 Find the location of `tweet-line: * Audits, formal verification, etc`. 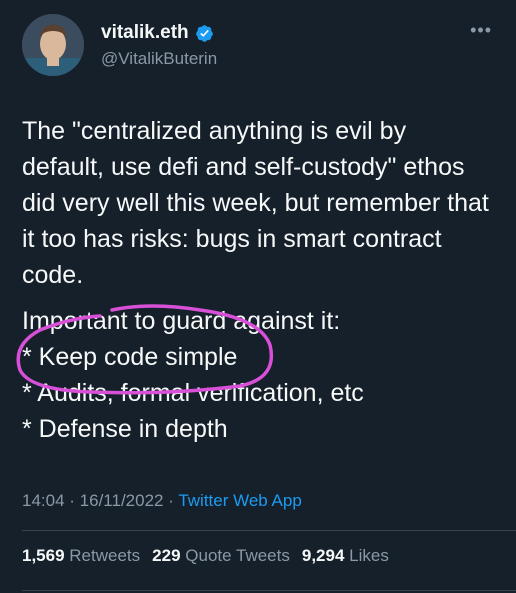

tweet-line: * Audits, formal verification, etc is located at coordinates (193, 393).